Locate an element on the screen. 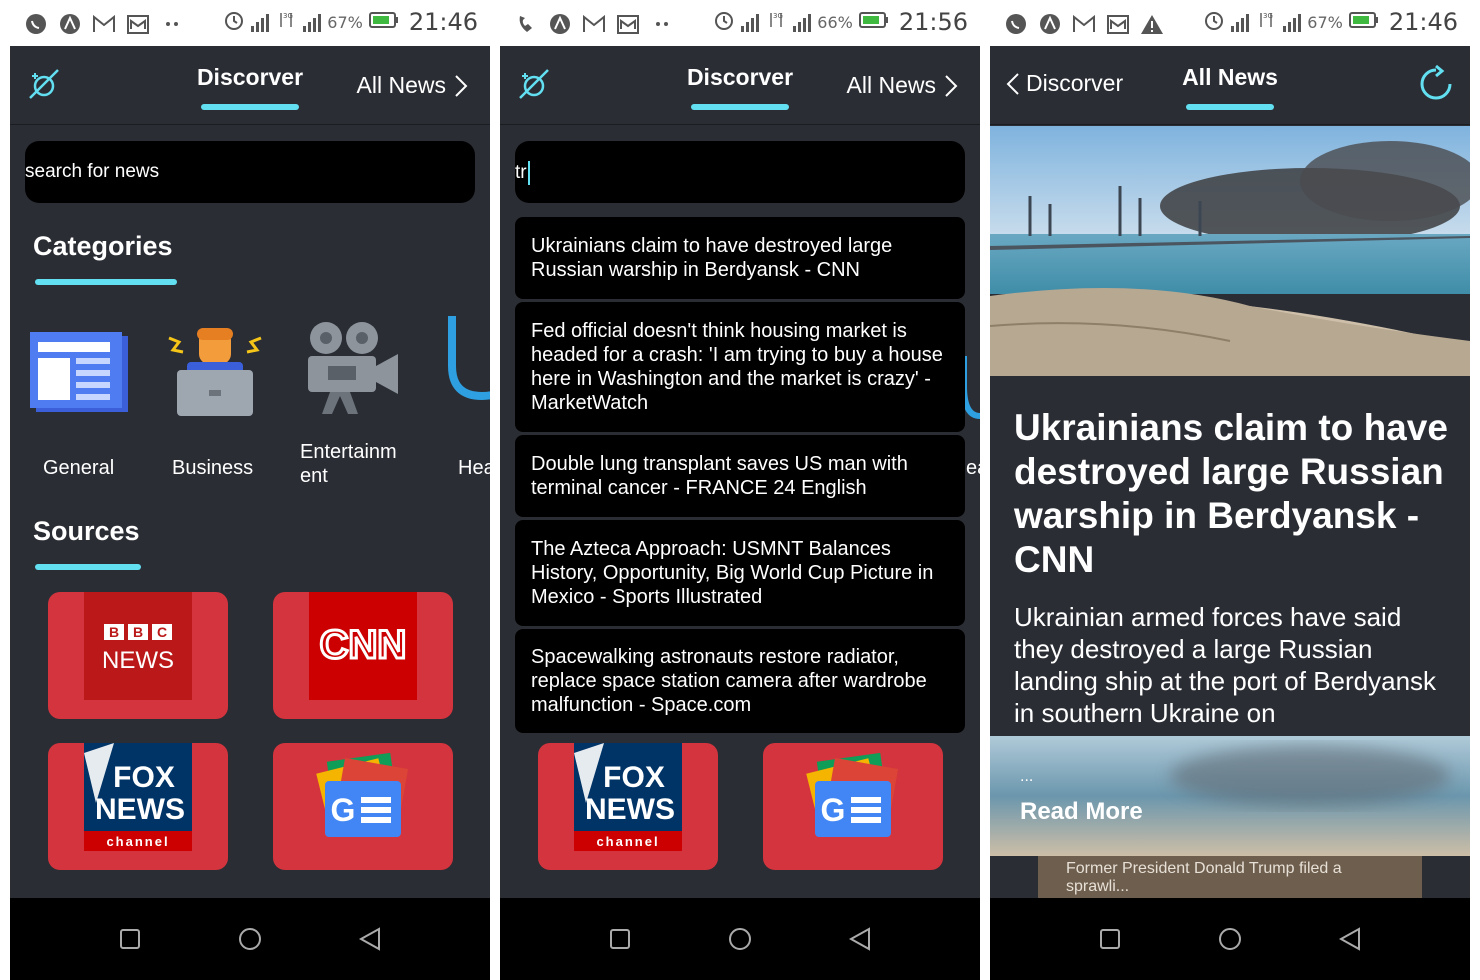 The height and width of the screenshot is (980, 1480). search-input: search for news is located at coordinates (250, 172).